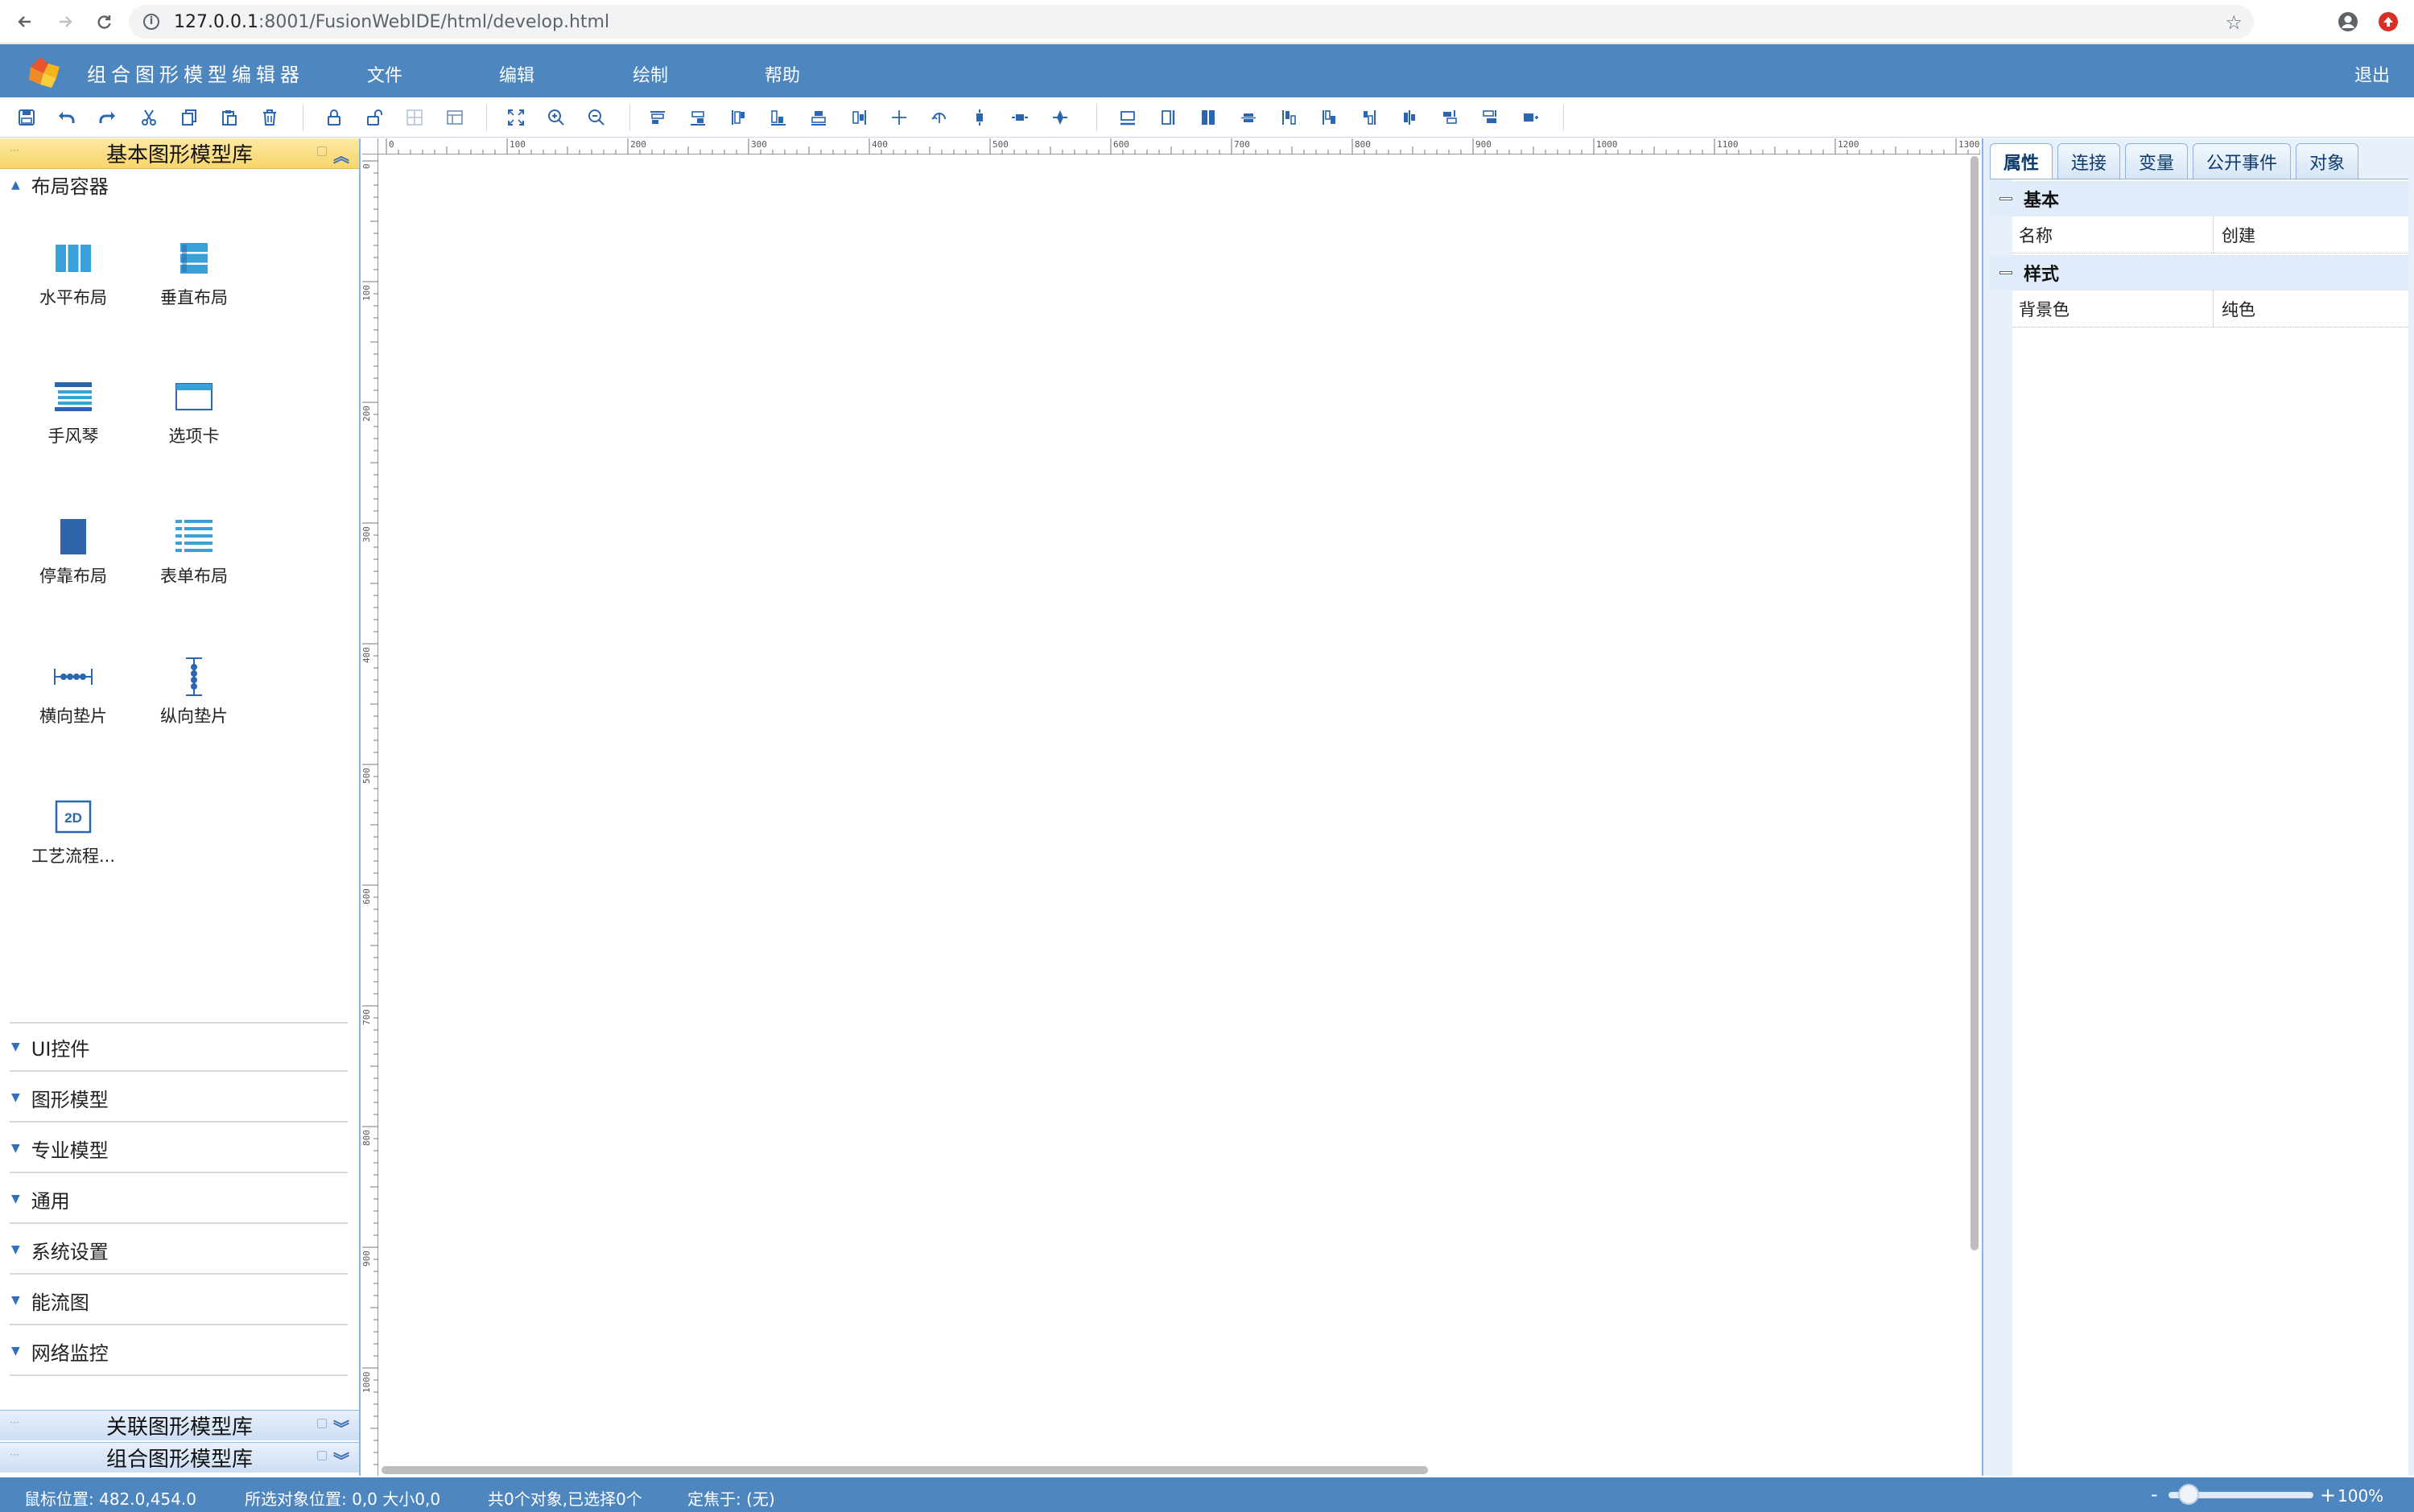  Describe the element at coordinates (819, 117) in the screenshot. I see `align-bottom-icon` at that location.